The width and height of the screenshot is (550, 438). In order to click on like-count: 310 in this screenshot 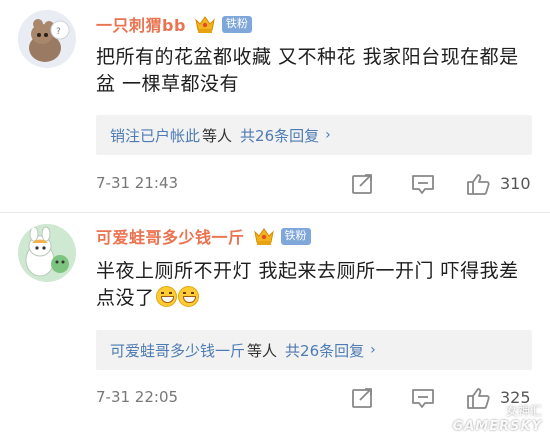, I will do `click(515, 183)`.